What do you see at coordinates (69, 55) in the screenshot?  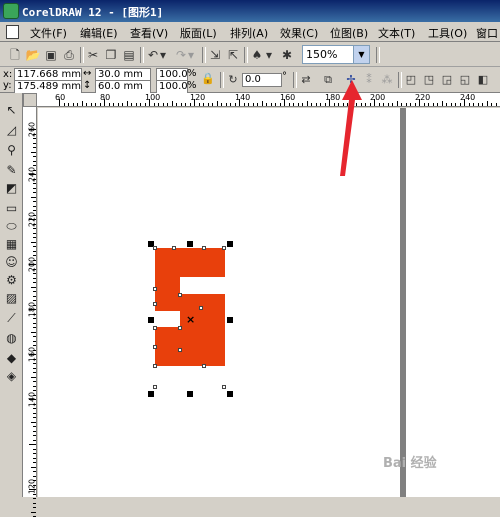 I see `print-icon: ⎙` at bounding box center [69, 55].